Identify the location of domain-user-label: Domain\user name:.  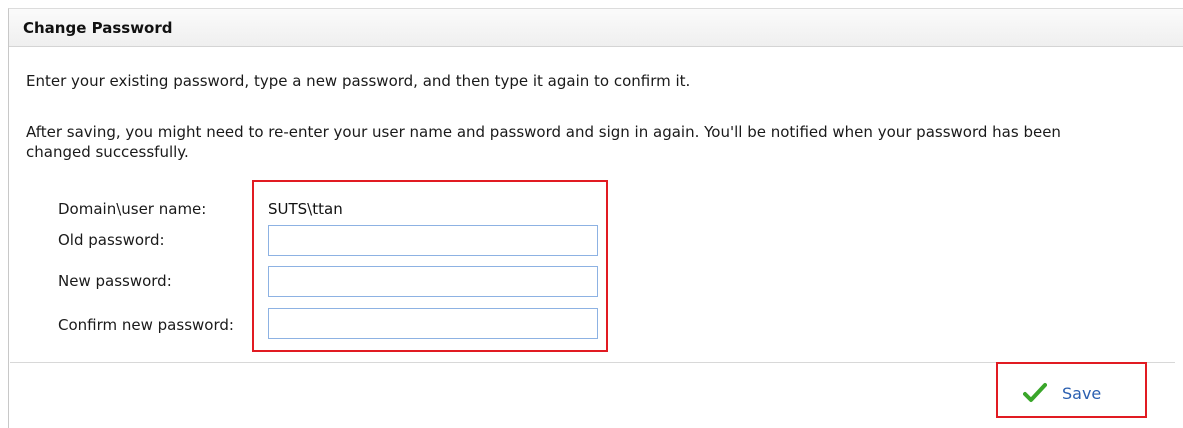
(132, 209).